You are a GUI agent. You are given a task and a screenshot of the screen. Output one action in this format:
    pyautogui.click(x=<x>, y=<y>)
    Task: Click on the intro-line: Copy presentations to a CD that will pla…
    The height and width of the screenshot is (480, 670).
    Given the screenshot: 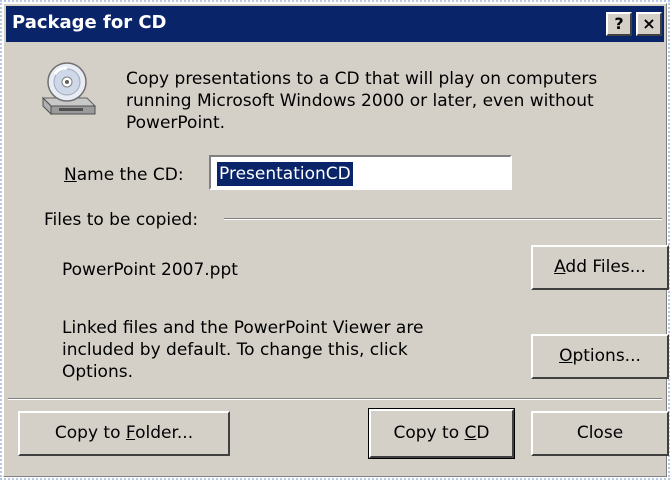 What is the action you would take?
    pyautogui.click(x=362, y=79)
    